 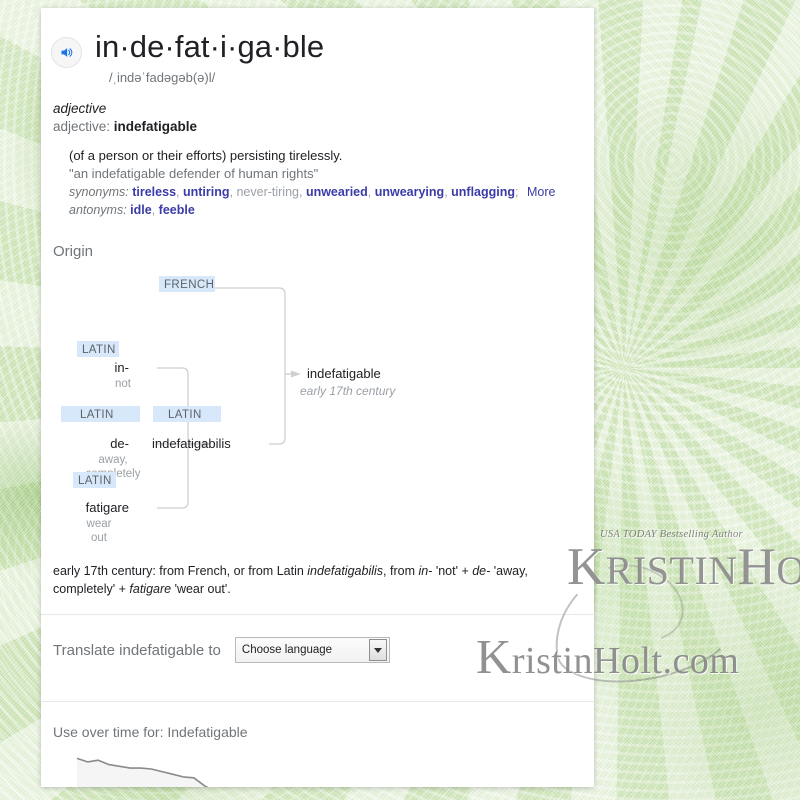 What do you see at coordinates (189, 285) in the screenshot?
I see `etymology-node-french: FRENCH` at bounding box center [189, 285].